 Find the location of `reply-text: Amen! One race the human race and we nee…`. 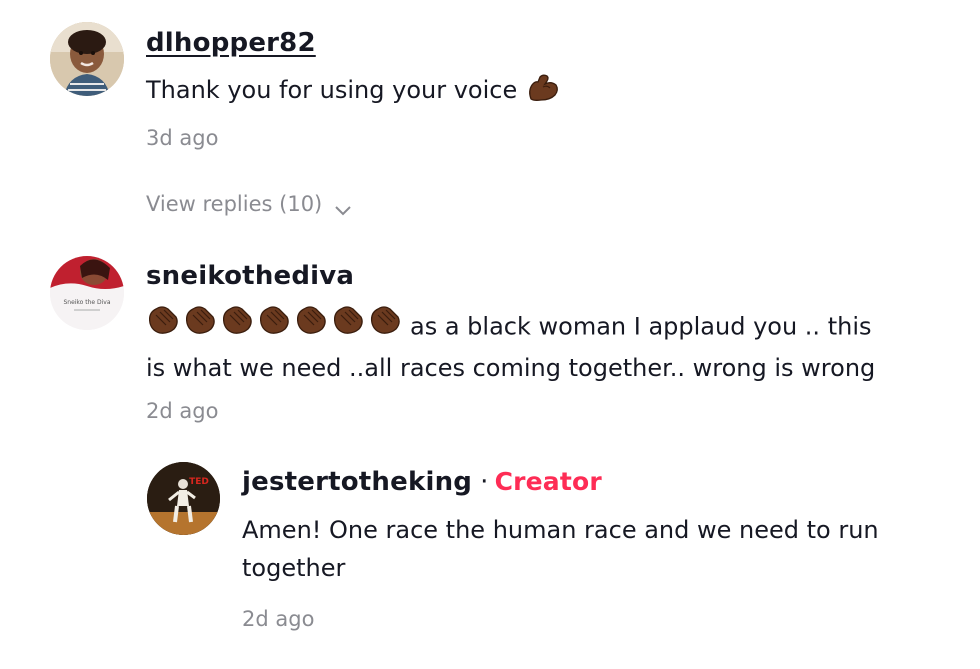

reply-text: Amen! One race the human race and we nee… is located at coordinates (560, 549).